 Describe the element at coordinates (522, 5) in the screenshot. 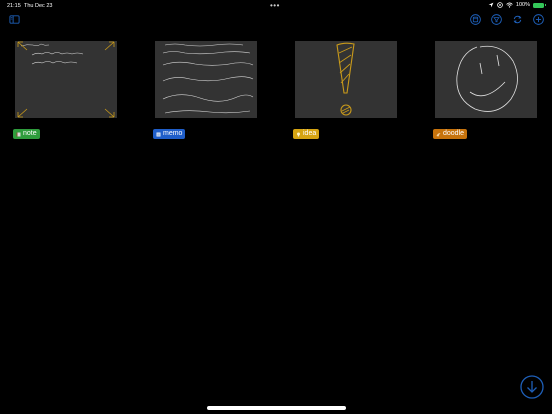

I see `battery-percent: 100%` at that location.